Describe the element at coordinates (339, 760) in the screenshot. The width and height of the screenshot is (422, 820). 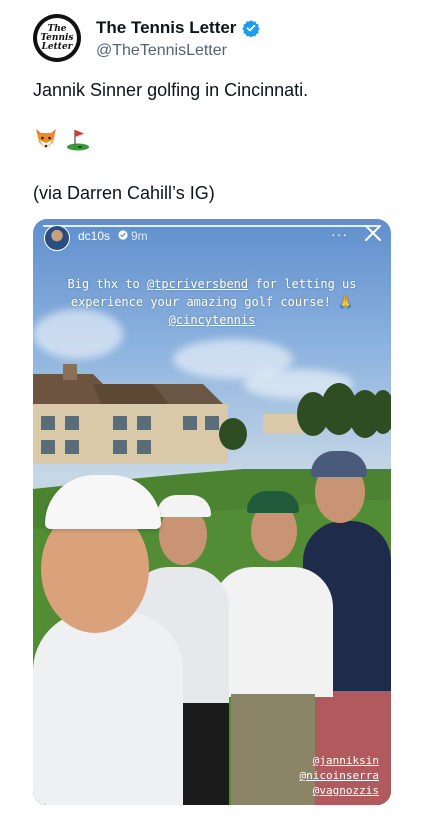
I see `tag-link: @janniksin` at that location.